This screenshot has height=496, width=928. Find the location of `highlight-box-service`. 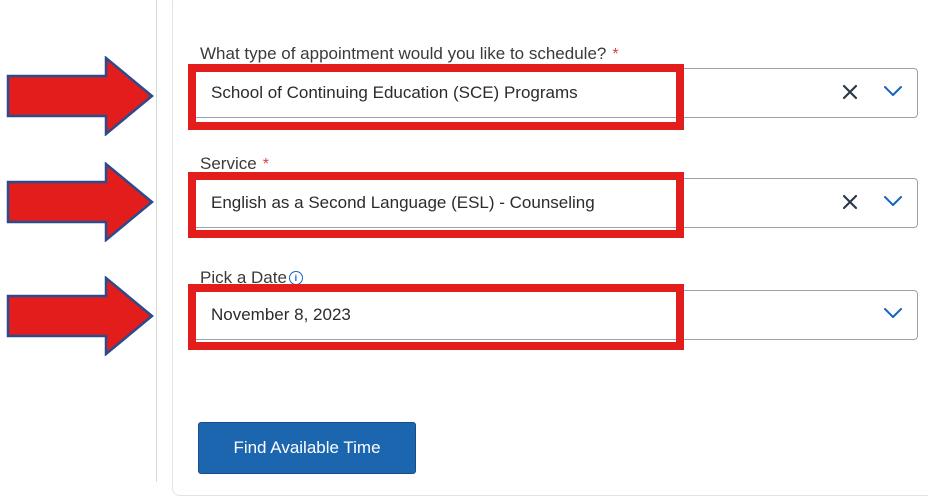

highlight-box-service is located at coordinates (436, 205).